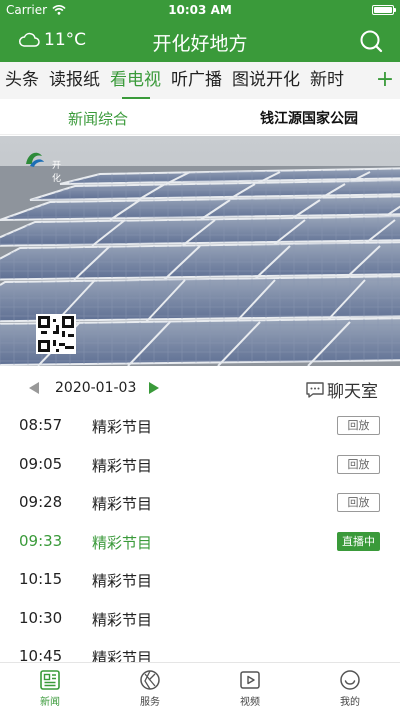  What do you see at coordinates (196, 80) in the screenshot?
I see `tab-radio: 听广播` at bounding box center [196, 80].